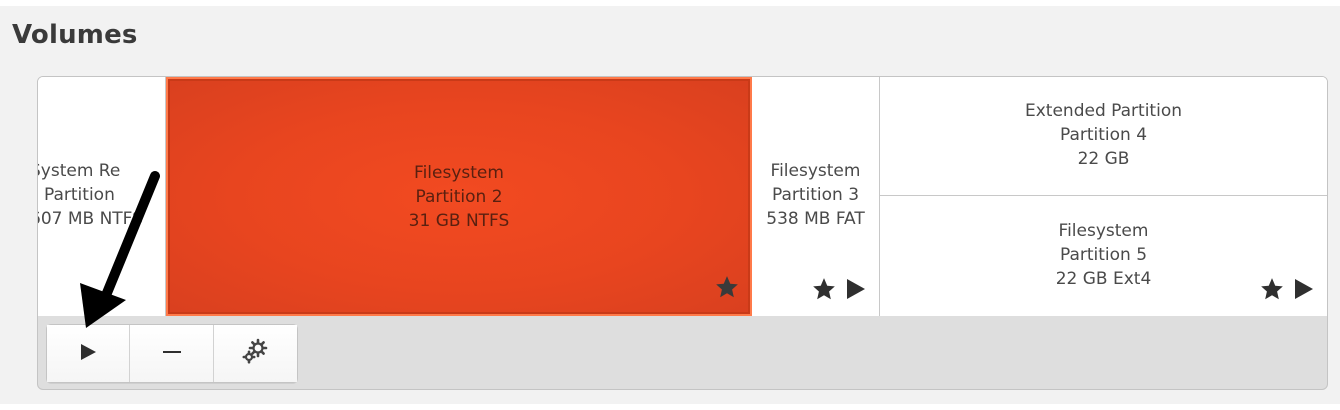 The width and height of the screenshot is (1340, 410). Describe the element at coordinates (1103, 111) in the screenshot. I see `segment-line-1: Extended Partition` at that location.